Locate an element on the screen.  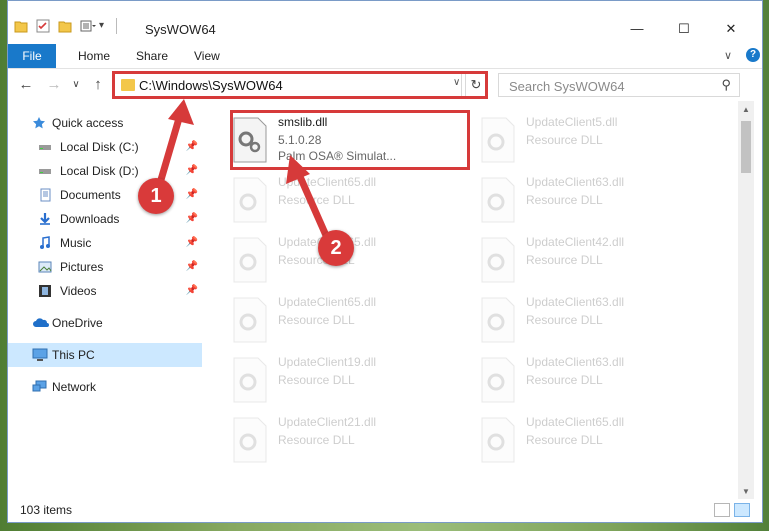
annotation-arrows is located at coordinates (243, 170).